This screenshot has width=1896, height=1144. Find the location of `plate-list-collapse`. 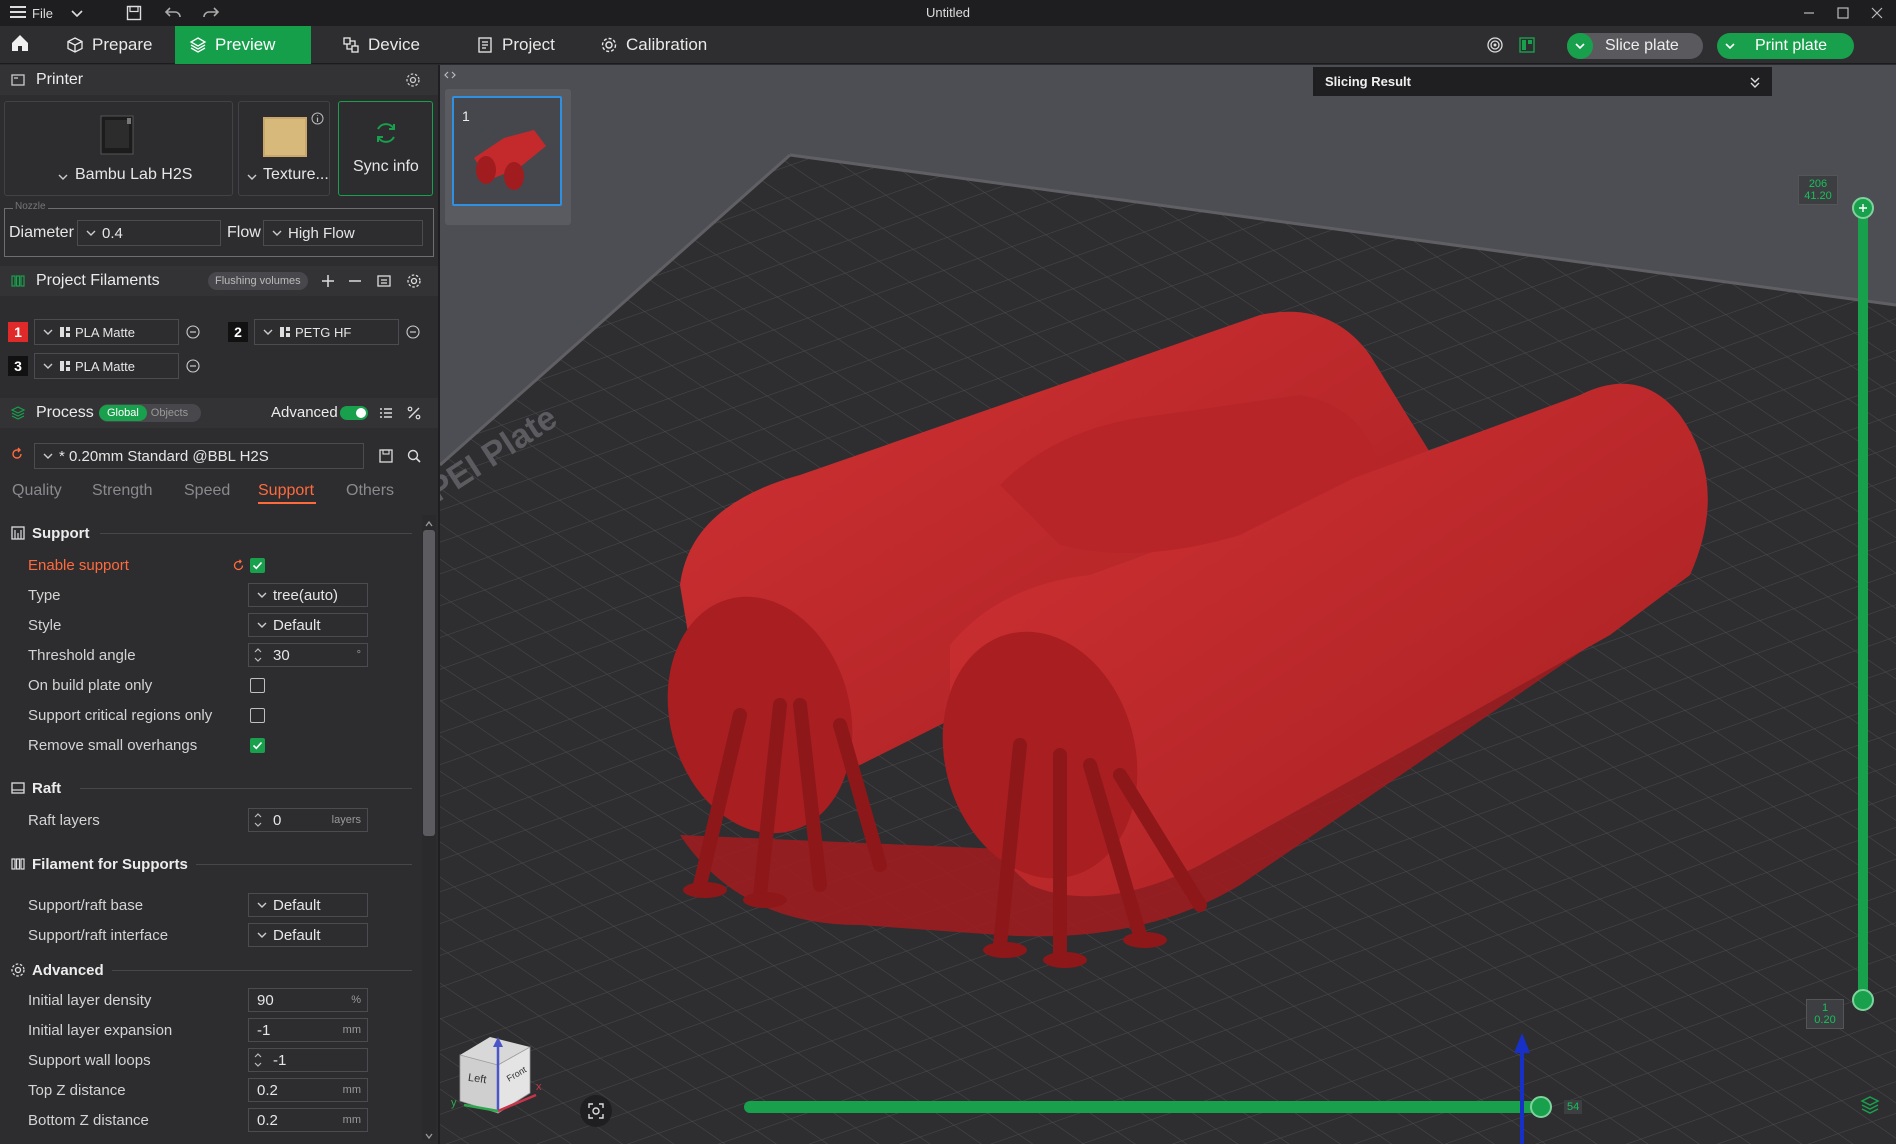

plate-list-collapse is located at coordinates (450, 75).